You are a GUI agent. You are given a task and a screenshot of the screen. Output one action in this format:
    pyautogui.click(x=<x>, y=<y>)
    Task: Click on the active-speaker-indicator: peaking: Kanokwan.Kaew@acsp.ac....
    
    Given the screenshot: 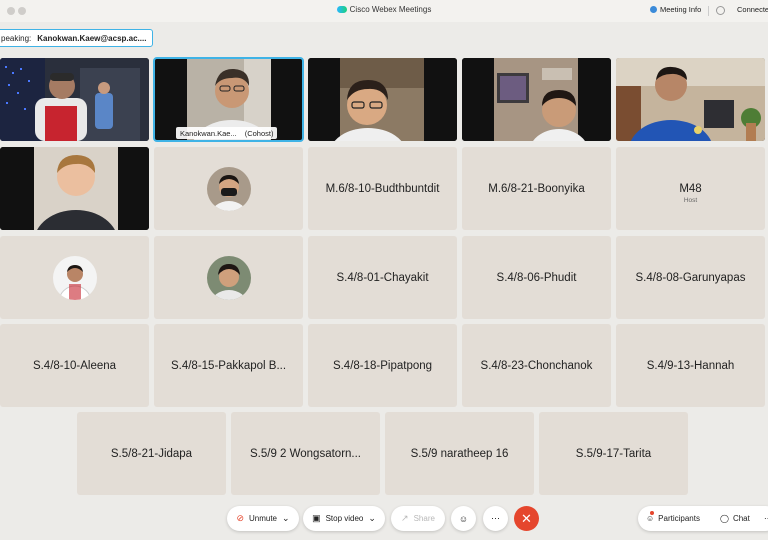 What is the action you would take?
    pyautogui.click(x=77, y=38)
    